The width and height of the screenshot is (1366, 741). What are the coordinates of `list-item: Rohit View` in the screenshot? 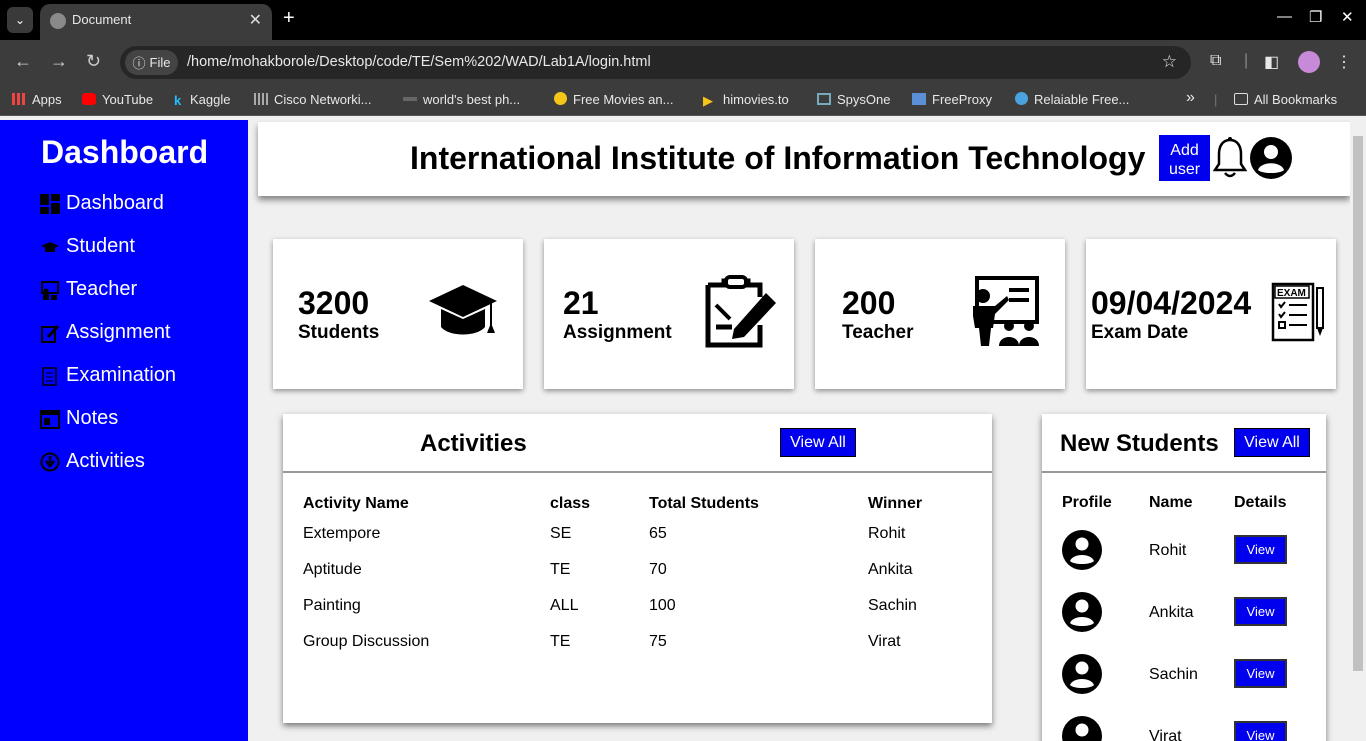 It's located at (1184, 560).